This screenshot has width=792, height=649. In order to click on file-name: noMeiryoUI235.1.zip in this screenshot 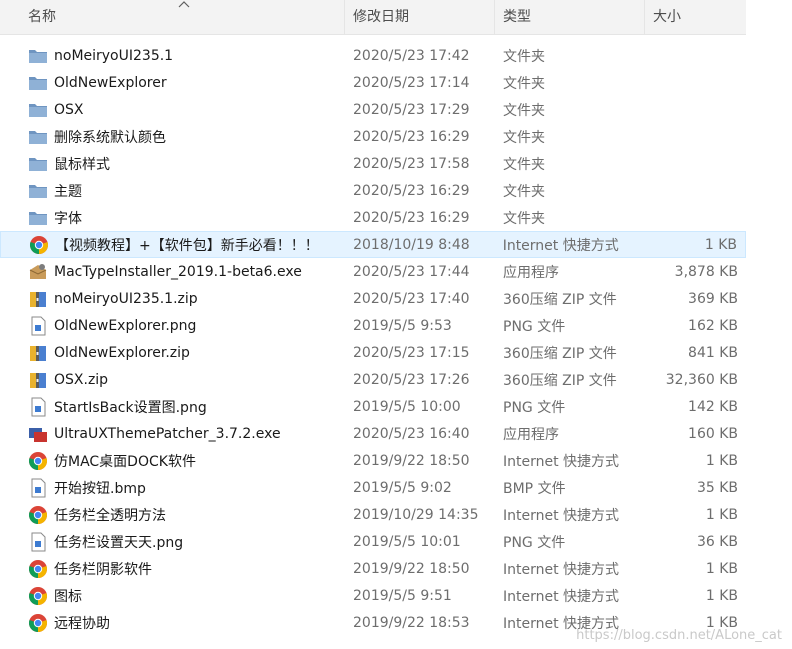, I will do `click(126, 298)`.